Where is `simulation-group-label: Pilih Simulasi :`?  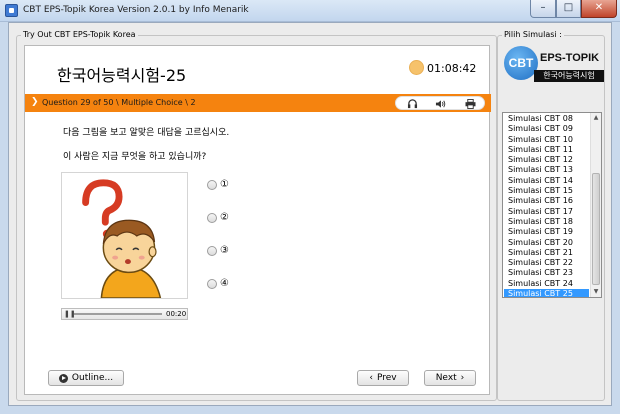 simulation-group-label: Pilih Simulasi : is located at coordinates (533, 34).